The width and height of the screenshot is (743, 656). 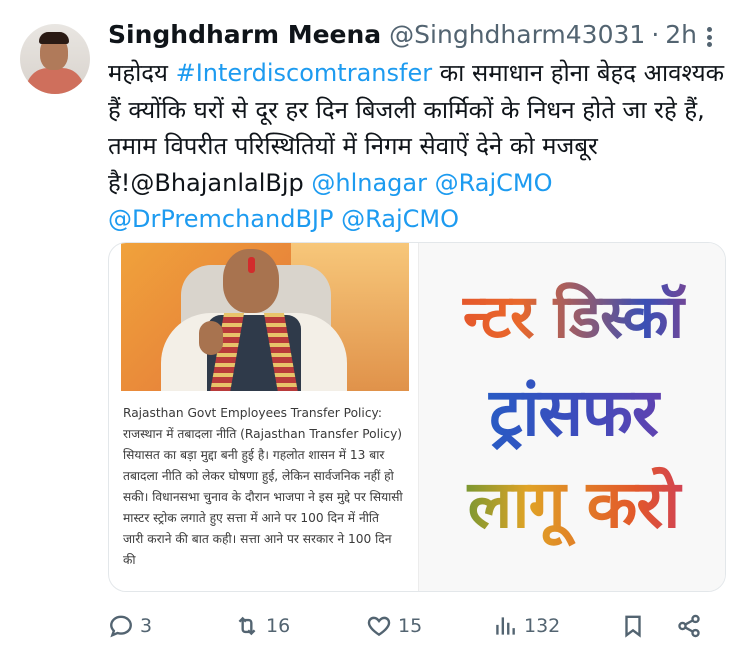 I want to click on tweet-text-segment: महोदय, so click(x=142, y=73).